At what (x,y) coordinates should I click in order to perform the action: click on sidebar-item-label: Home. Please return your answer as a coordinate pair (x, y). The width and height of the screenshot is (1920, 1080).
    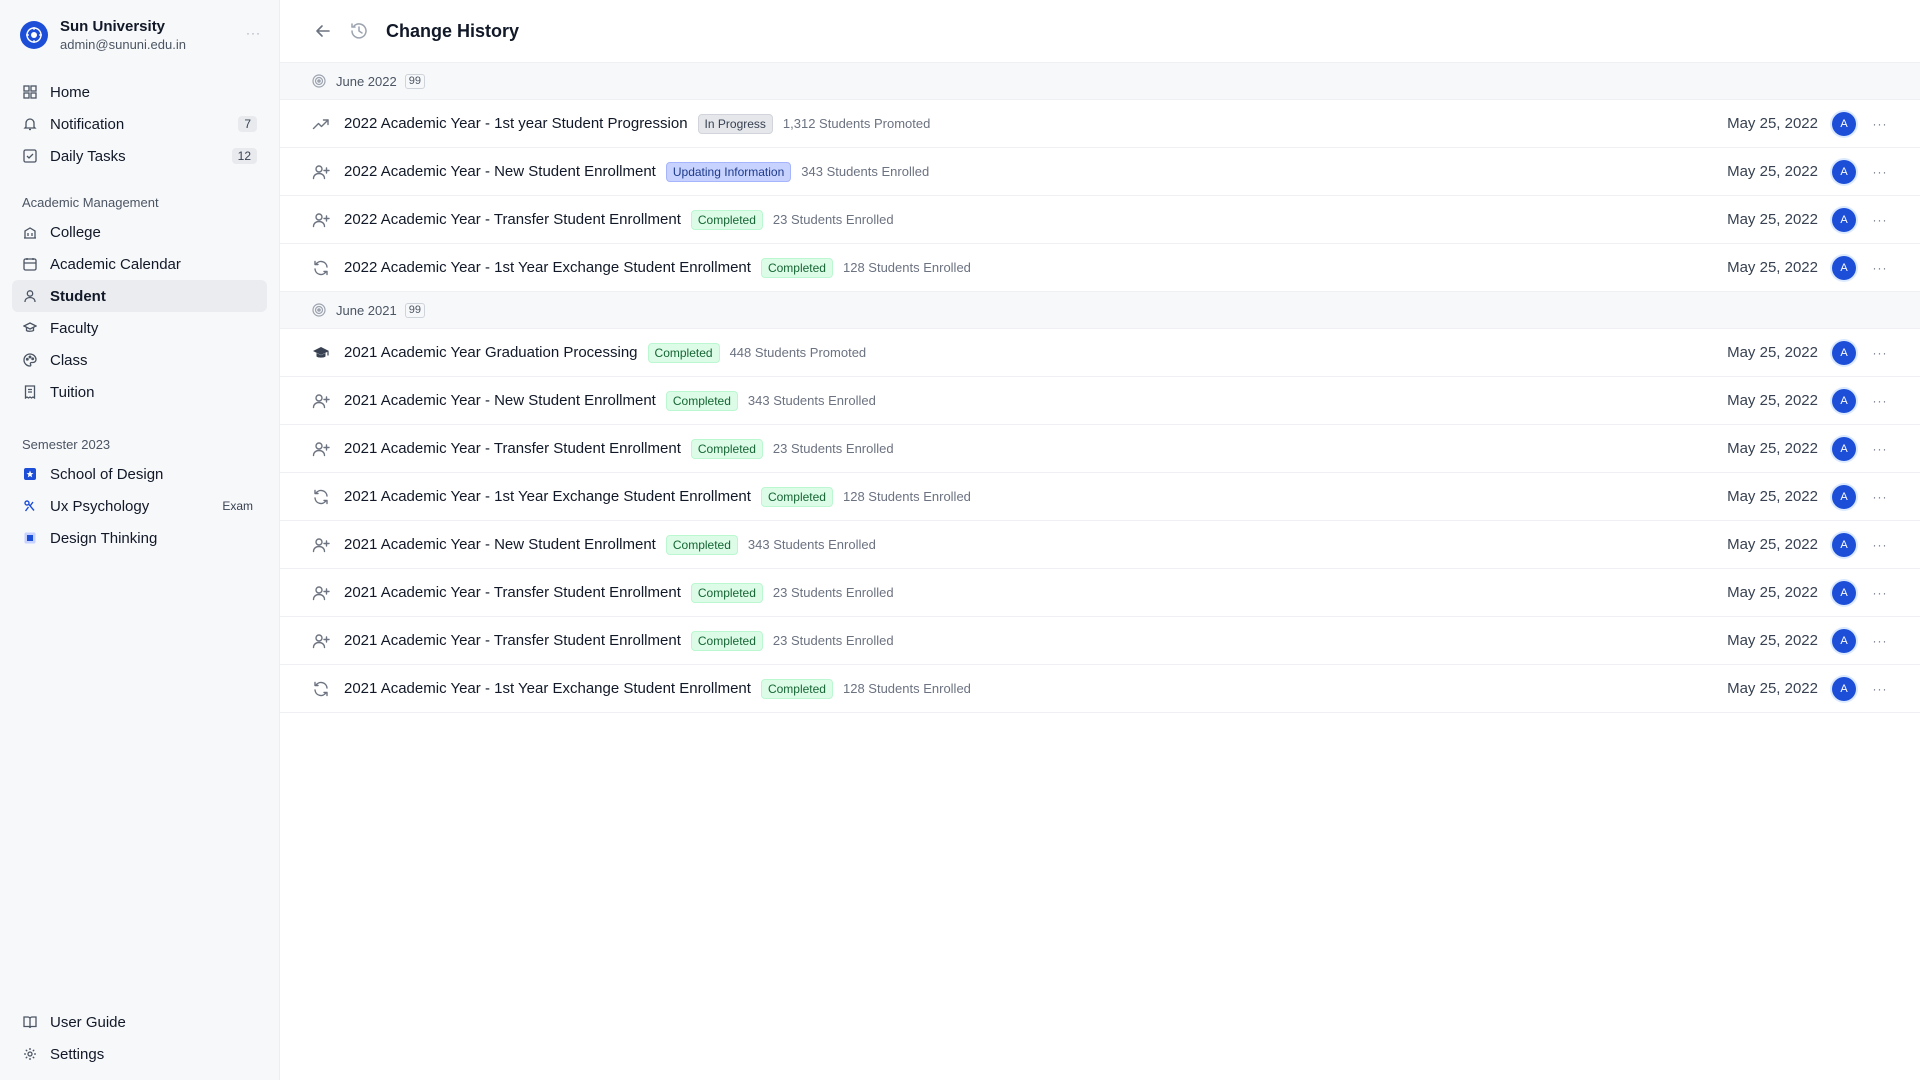
    Looking at the image, I should click on (70, 92).